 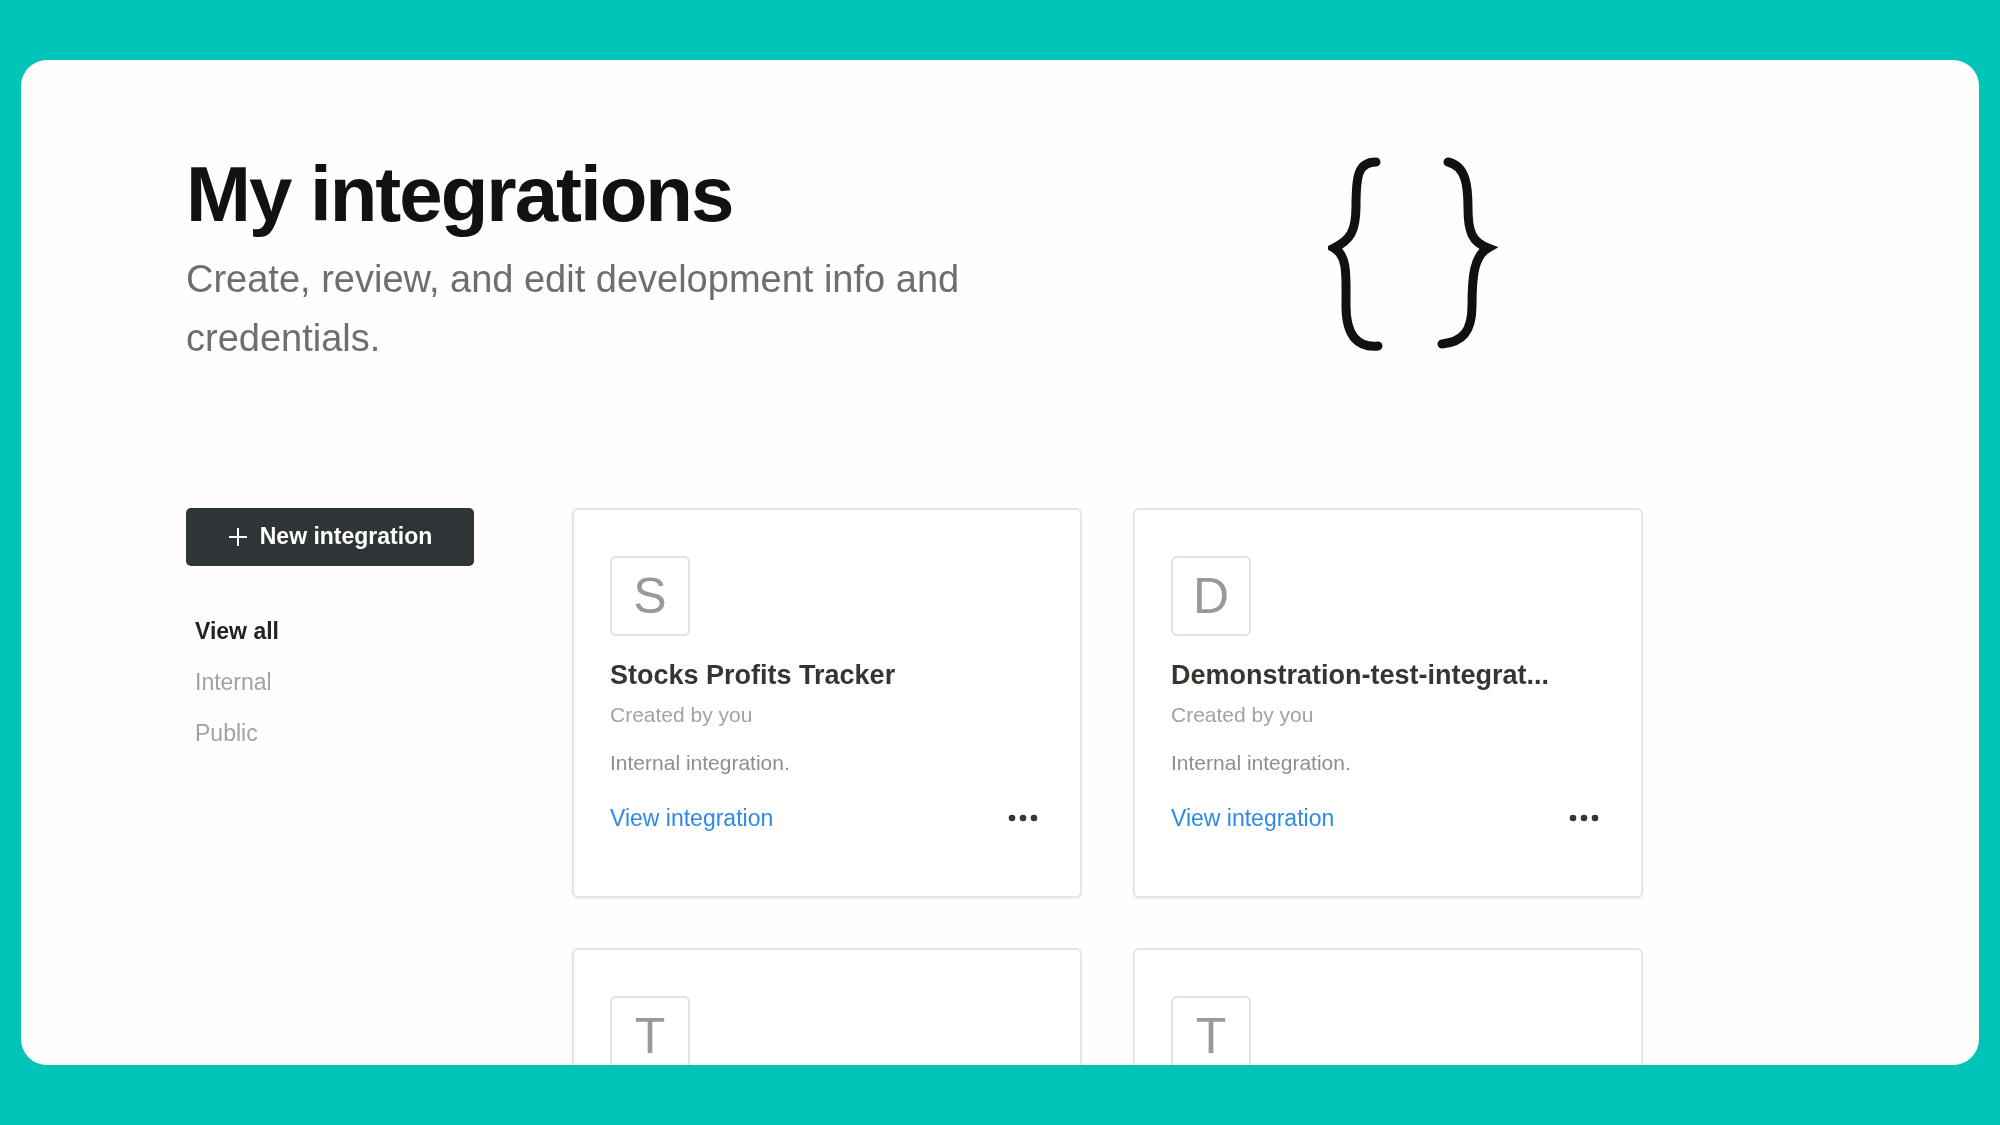 I want to click on filter-link: Internal, so click(x=233, y=682).